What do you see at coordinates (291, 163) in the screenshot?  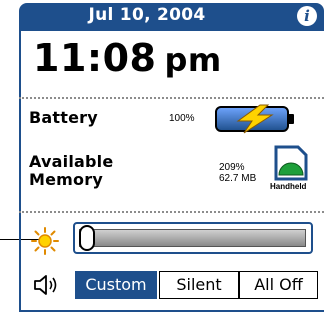 I see `handheld-memory-icon` at bounding box center [291, 163].